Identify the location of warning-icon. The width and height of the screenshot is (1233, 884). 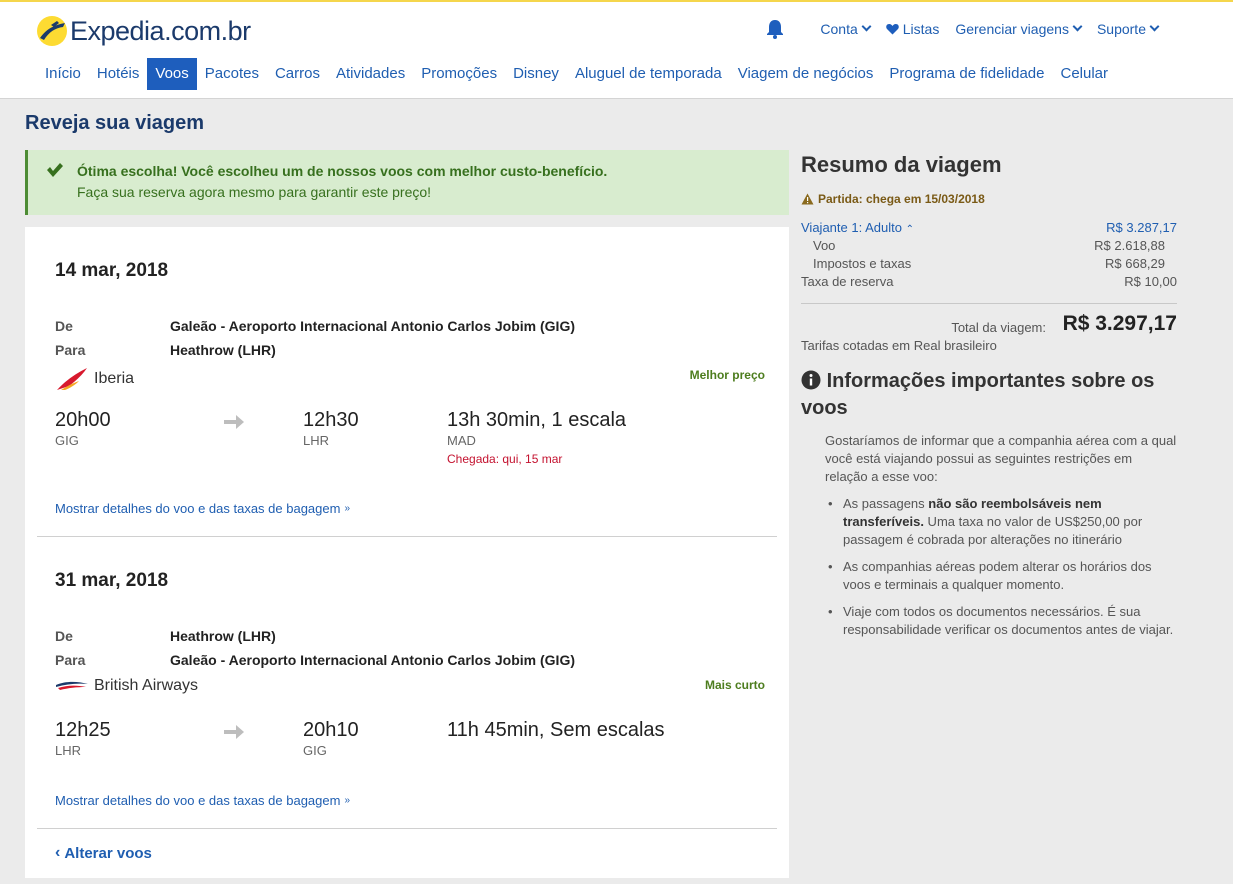
(807, 199).